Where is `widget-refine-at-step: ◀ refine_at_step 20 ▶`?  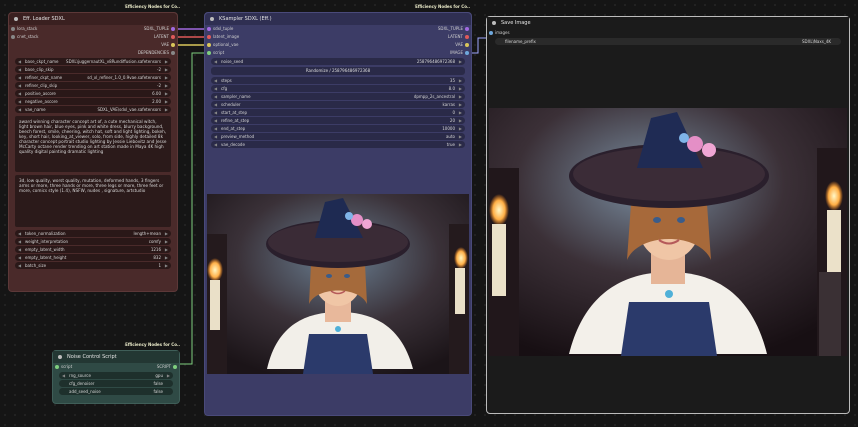
widget-refine-at-step: ◀ refine_at_step 20 ▶ is located at coordinates (338, 120).